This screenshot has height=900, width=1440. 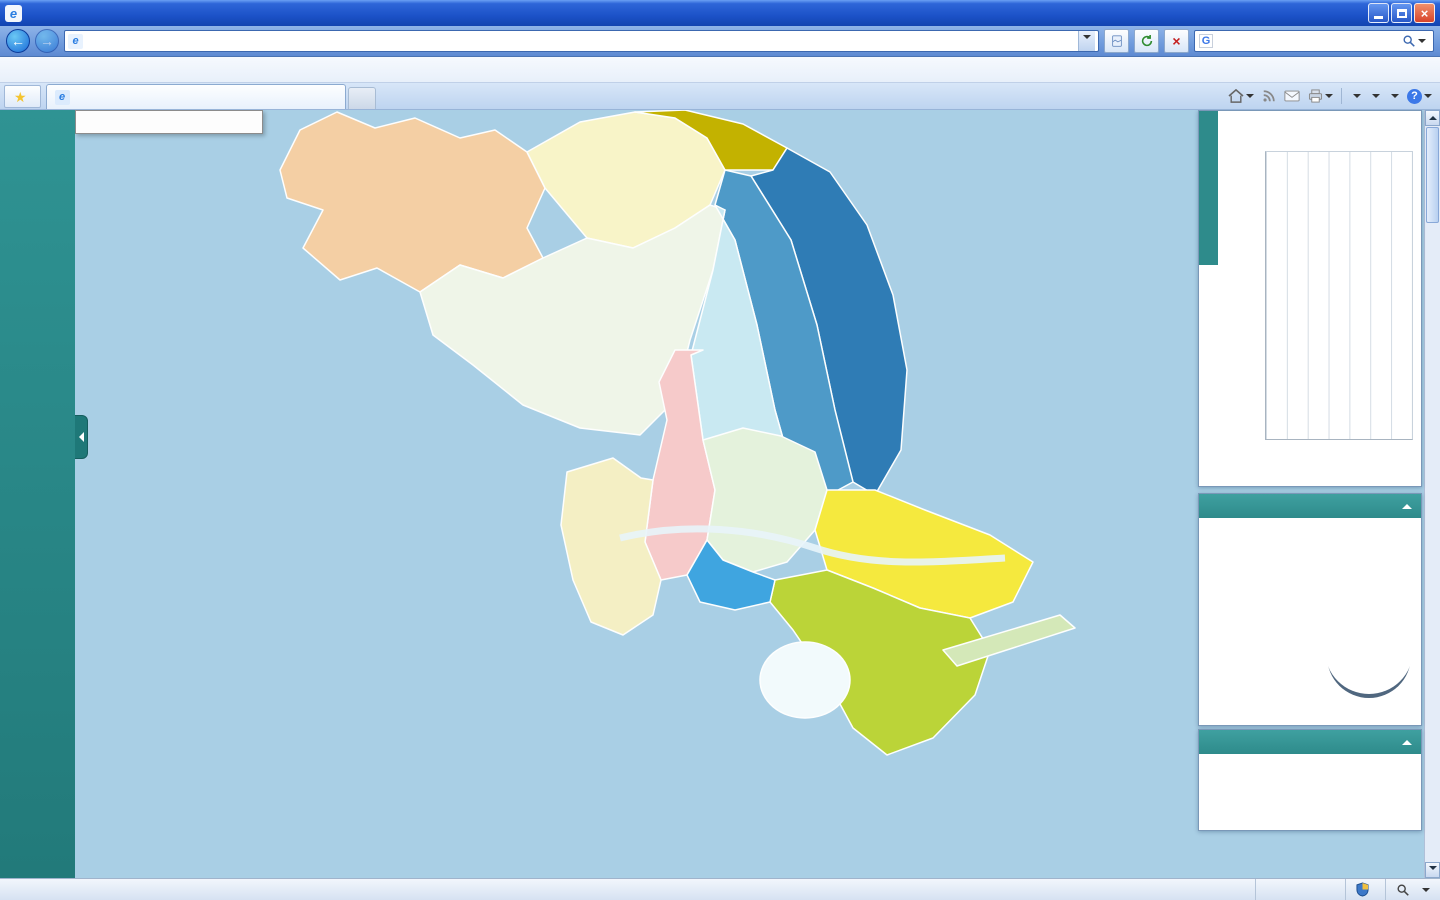 I want to click on quick-links-panel, so click(x=169, y=122).